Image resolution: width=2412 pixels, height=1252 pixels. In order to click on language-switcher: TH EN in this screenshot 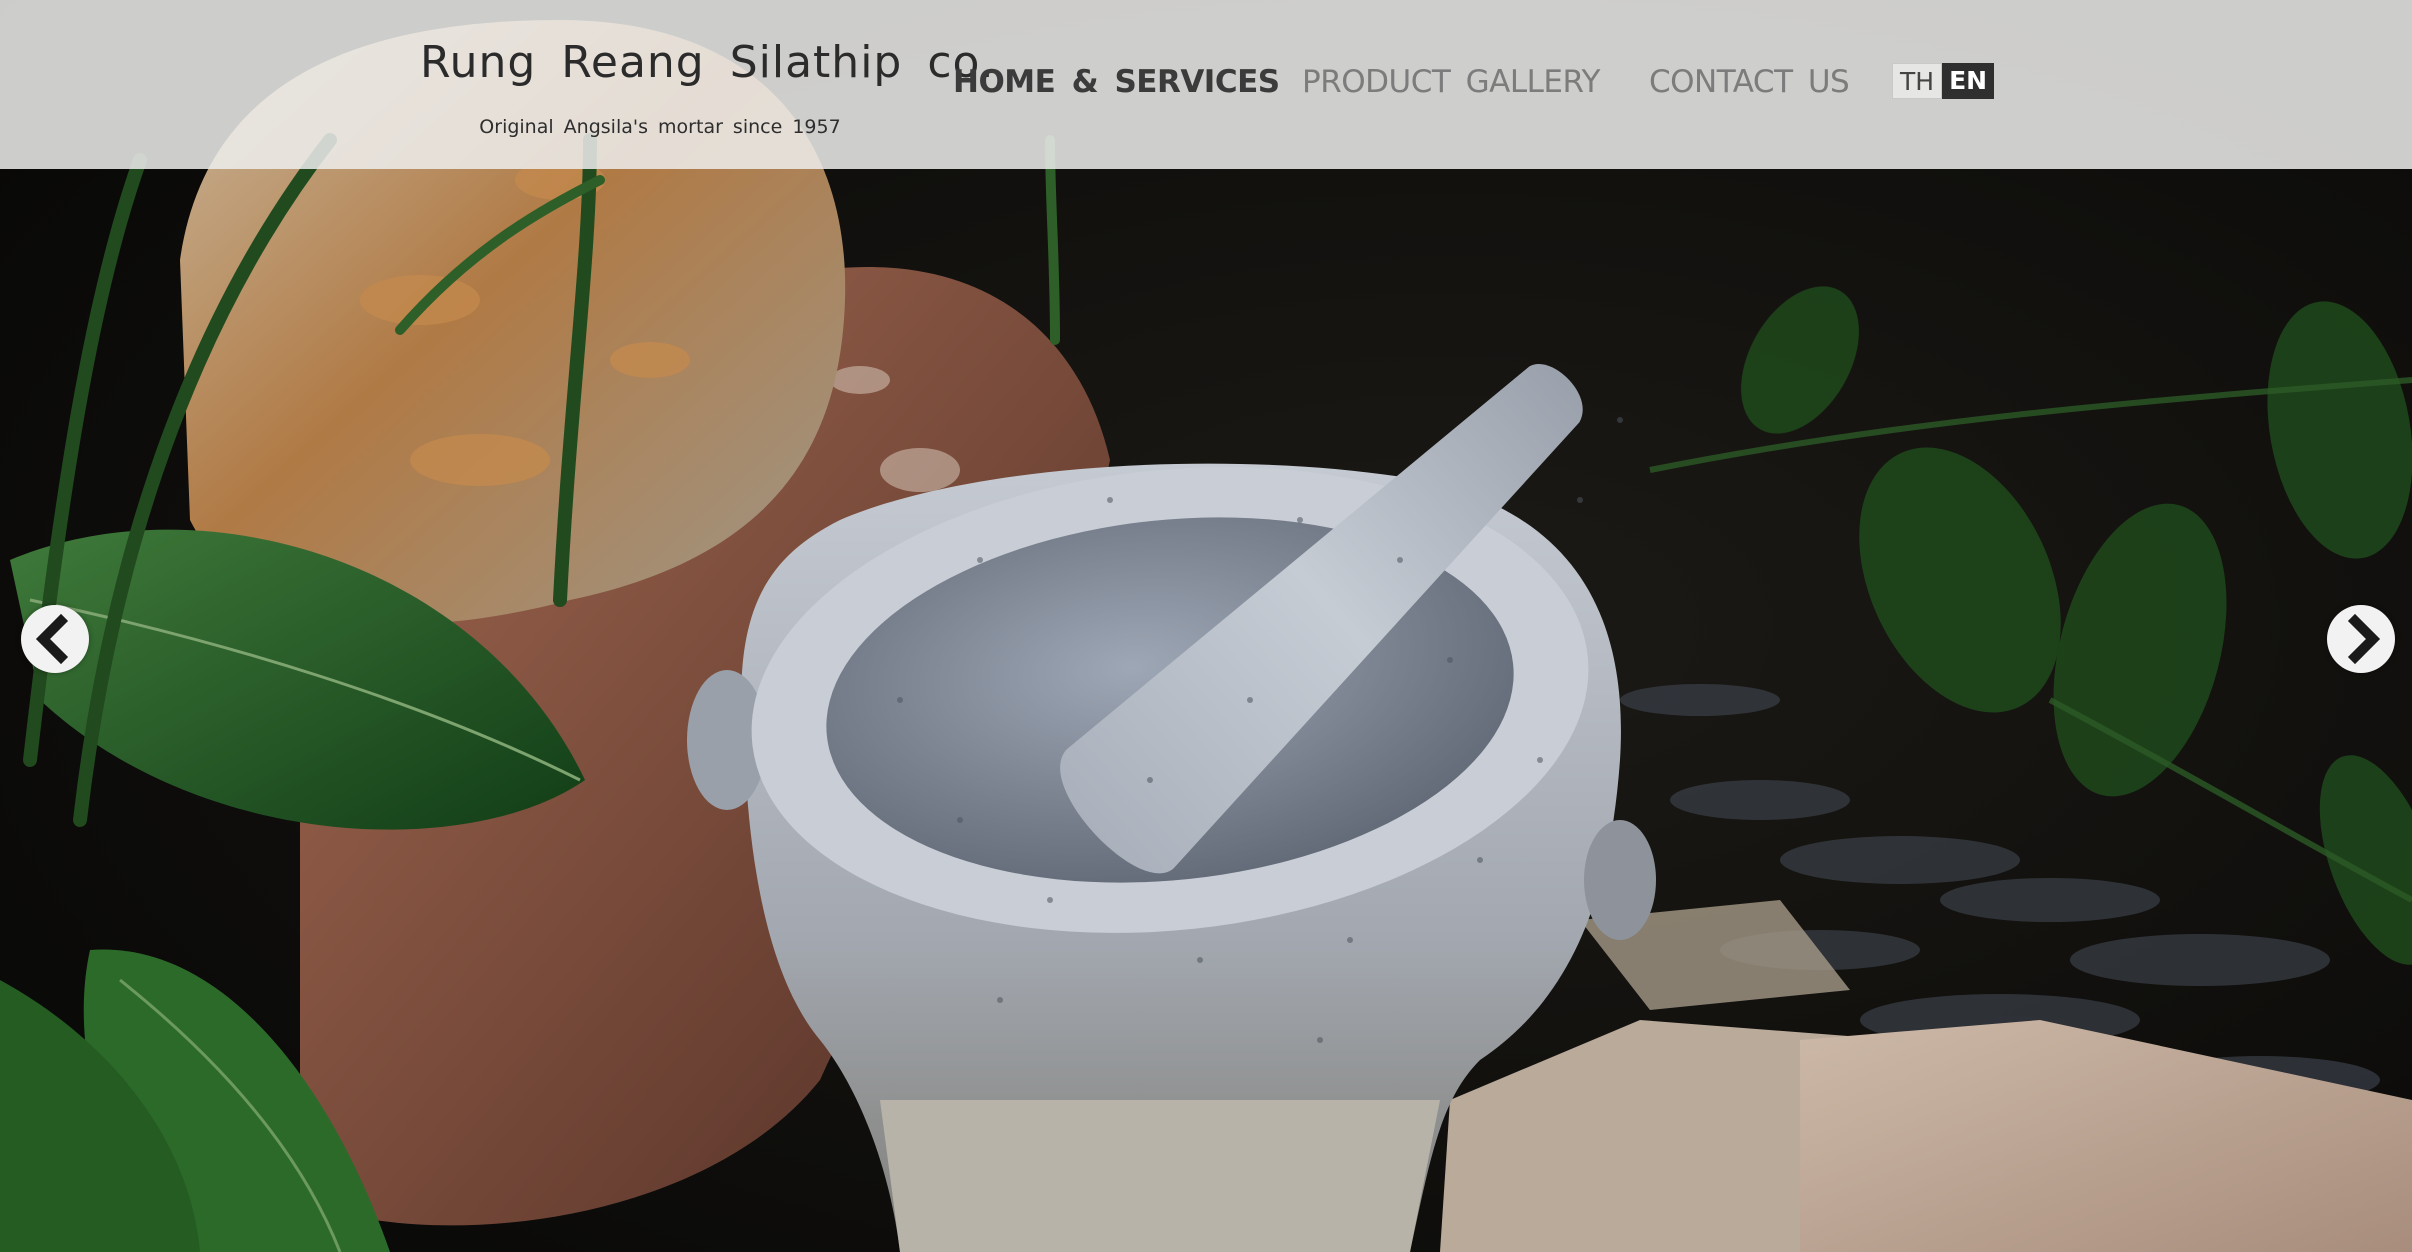, I will do `click(1943, 81)`.